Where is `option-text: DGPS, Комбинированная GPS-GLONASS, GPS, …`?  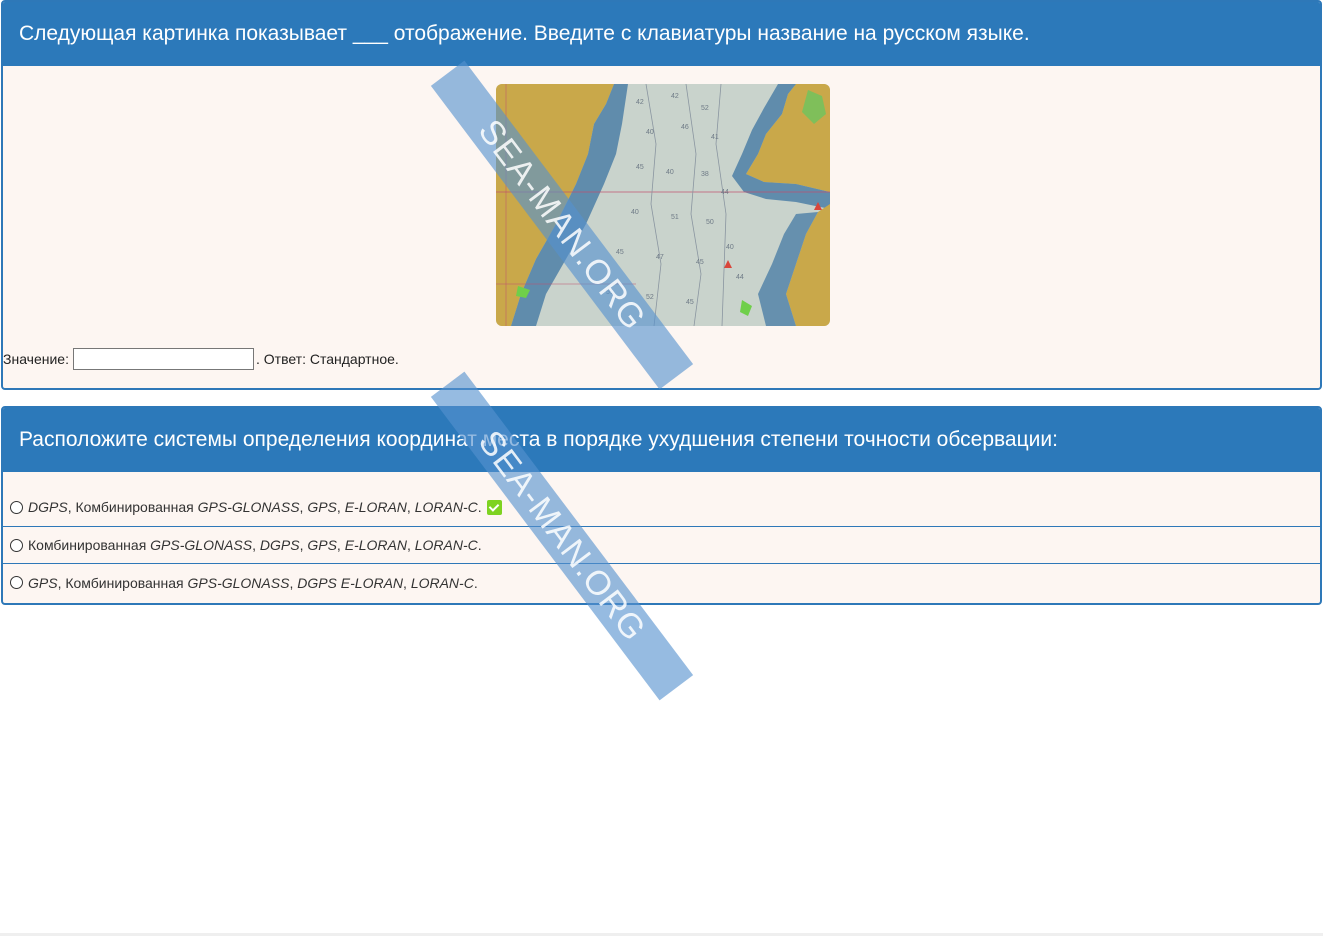 option-text: DGPS, Комбинированная GPS-GLONASS, GPS, … is located at coordinates (255, 507).